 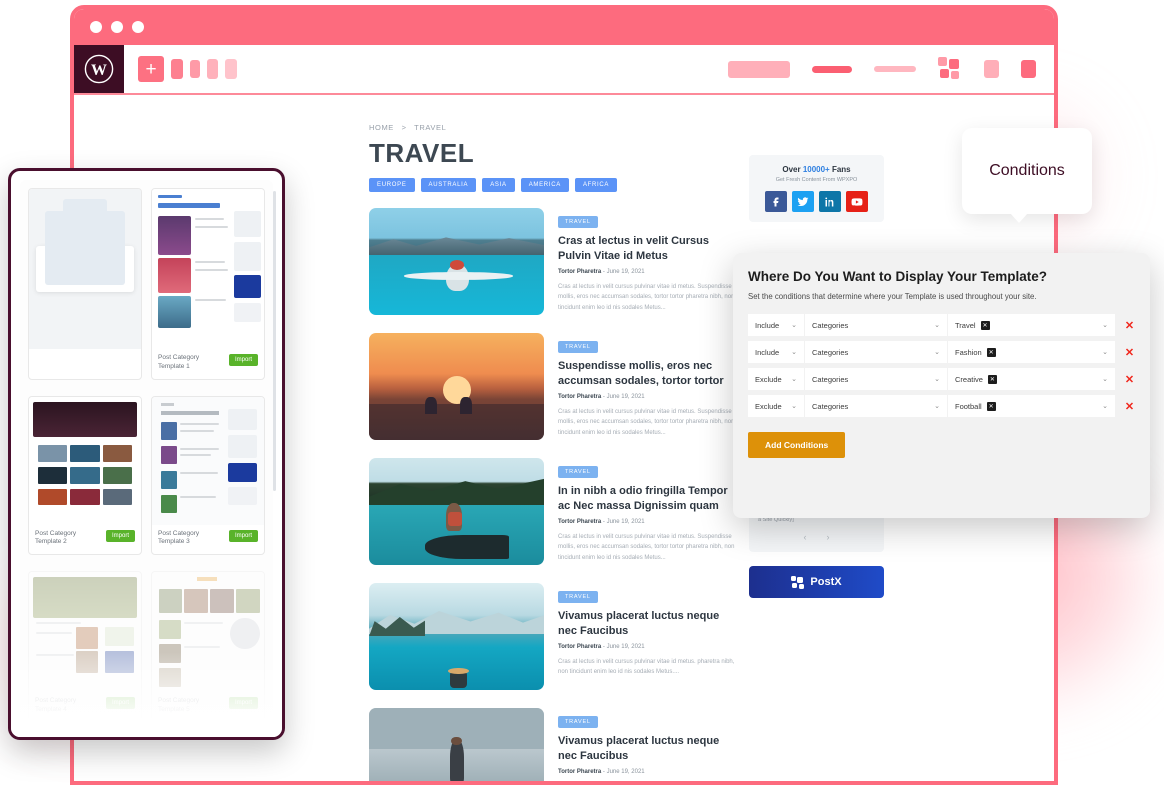 I want to click on twitter-icon, so click(x=803, y=201).